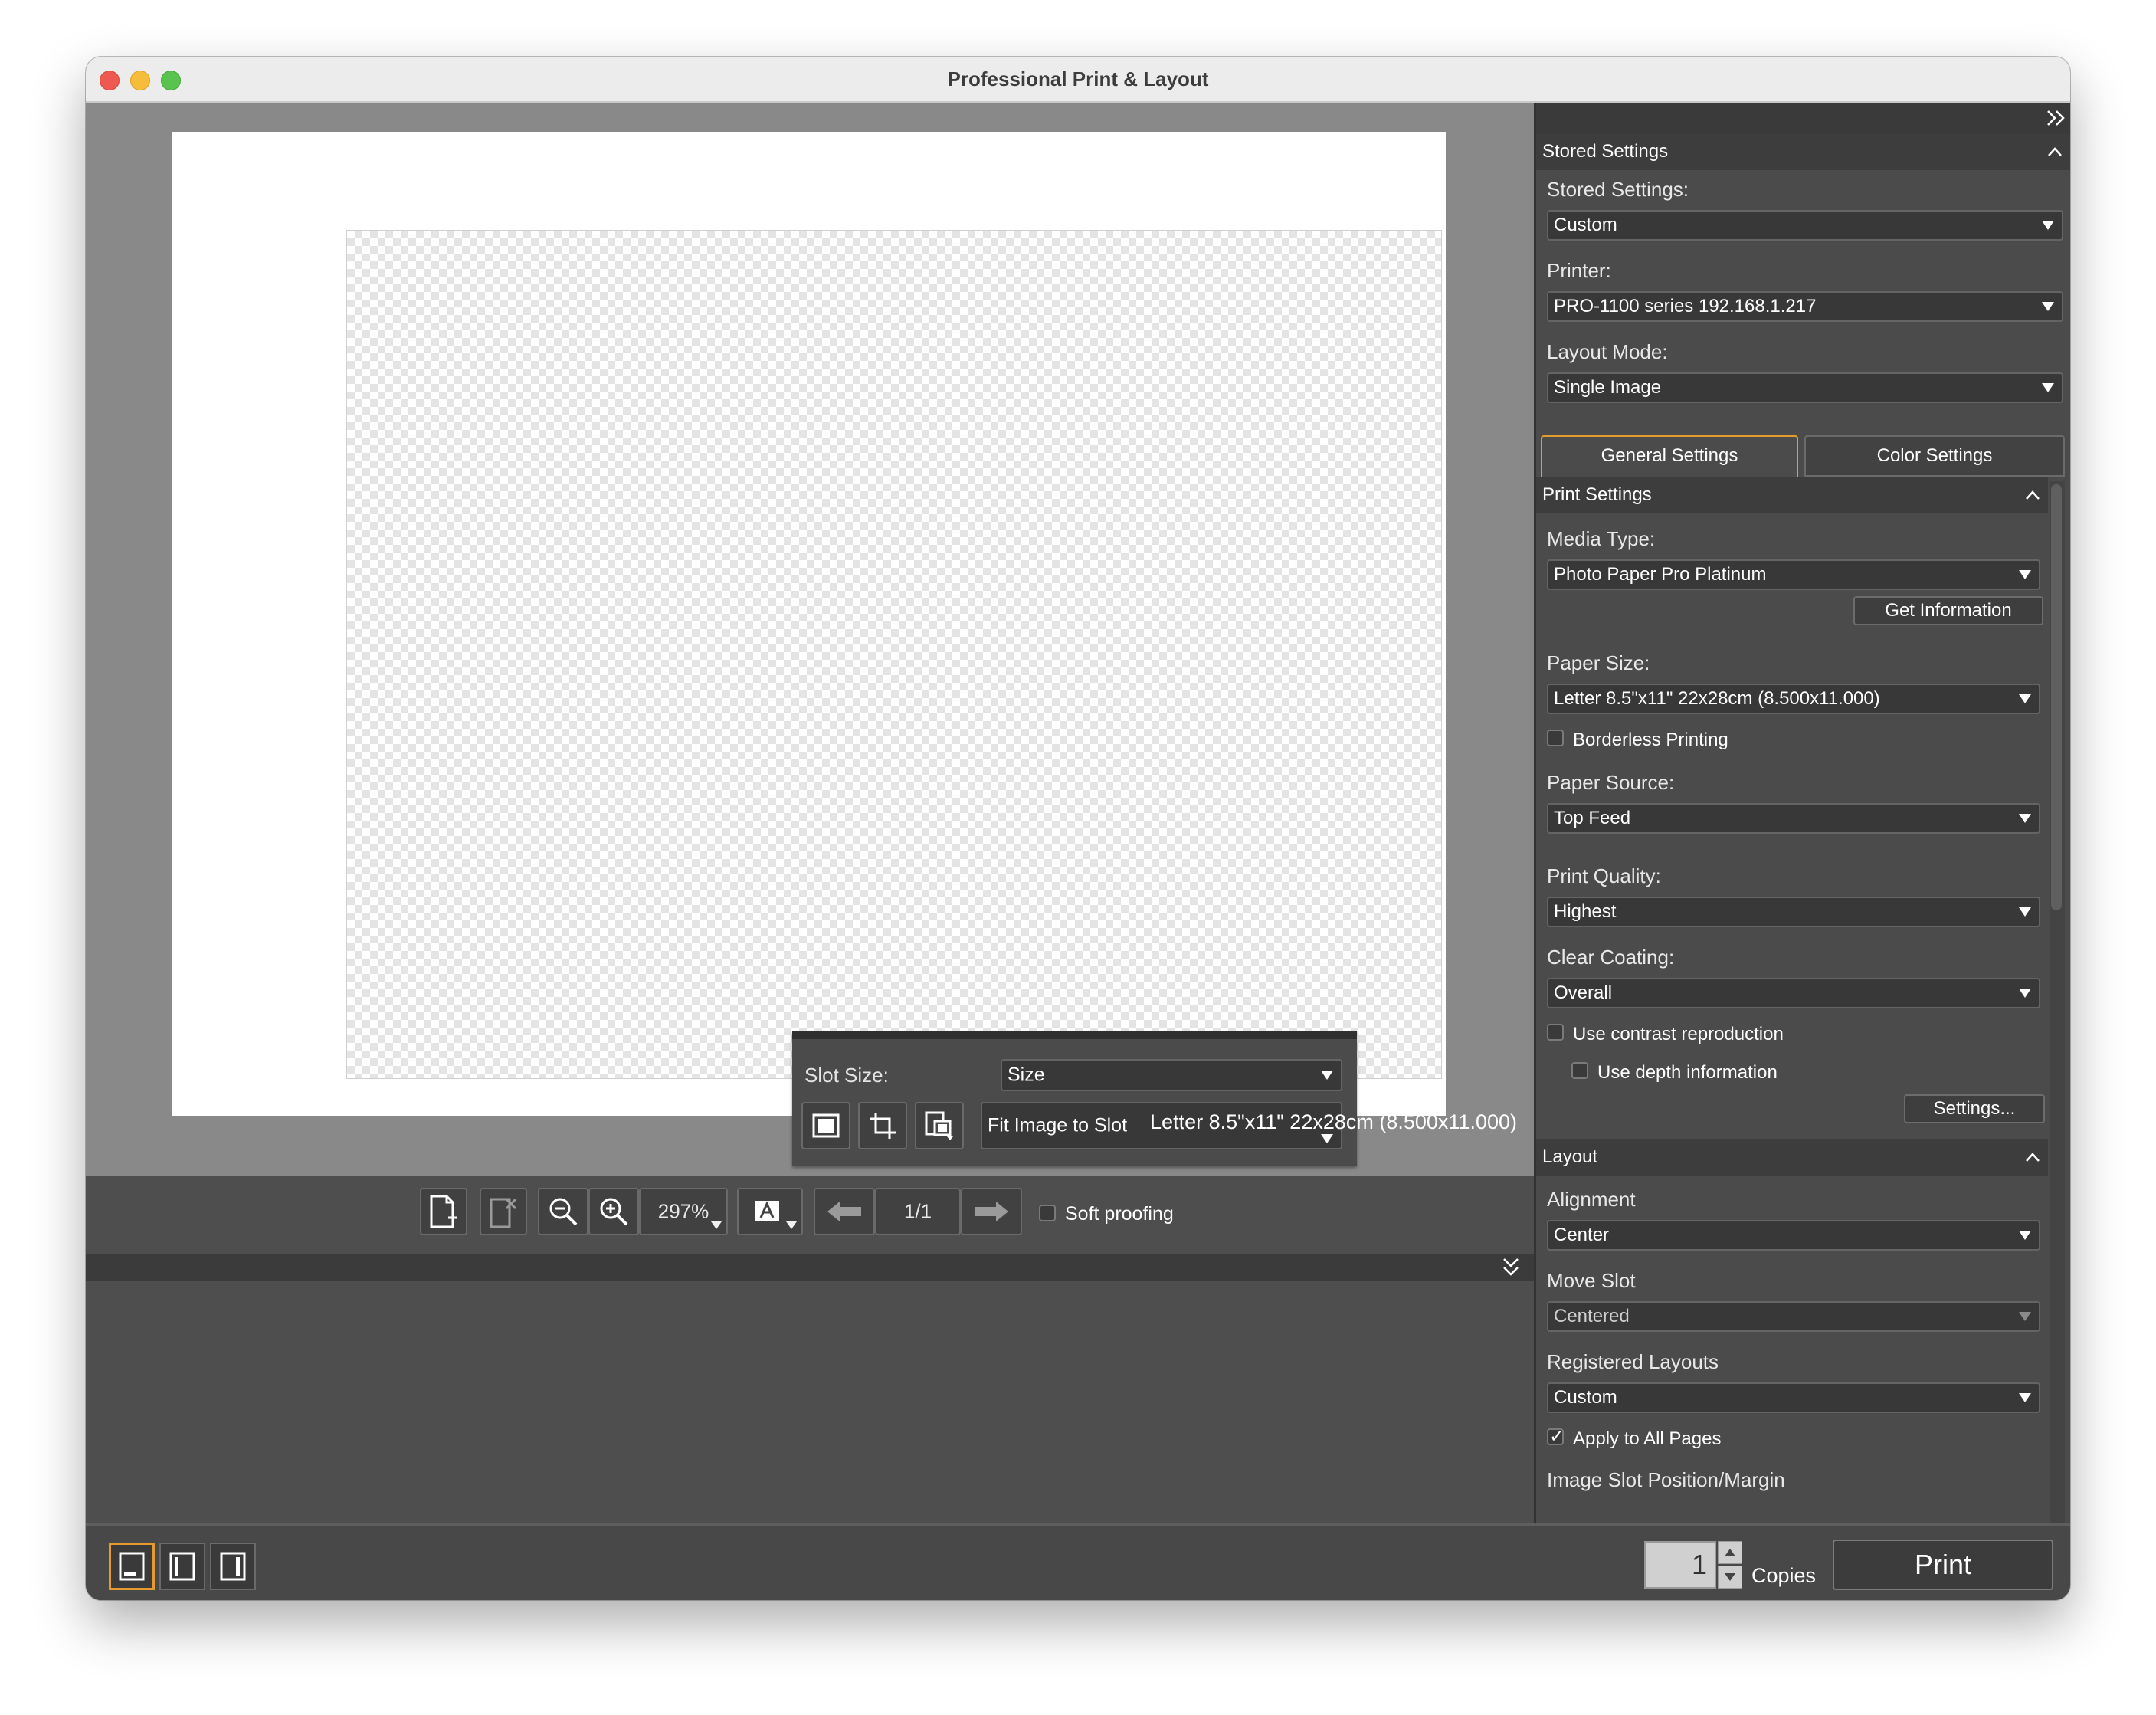  I want to click on zoom-level-dropdown: 297%, so click(683, 1211).